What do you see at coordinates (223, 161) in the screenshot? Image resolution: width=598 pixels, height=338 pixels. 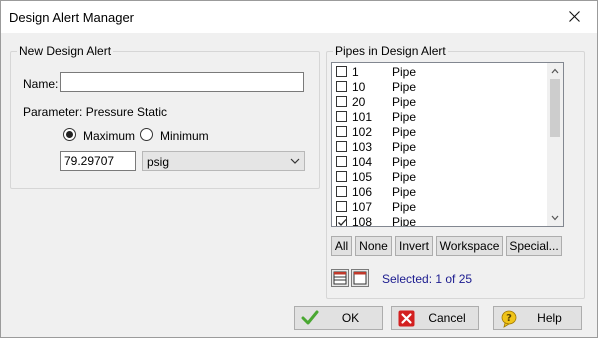 I see `unit-select: psig` at bounding box center [223, 161].